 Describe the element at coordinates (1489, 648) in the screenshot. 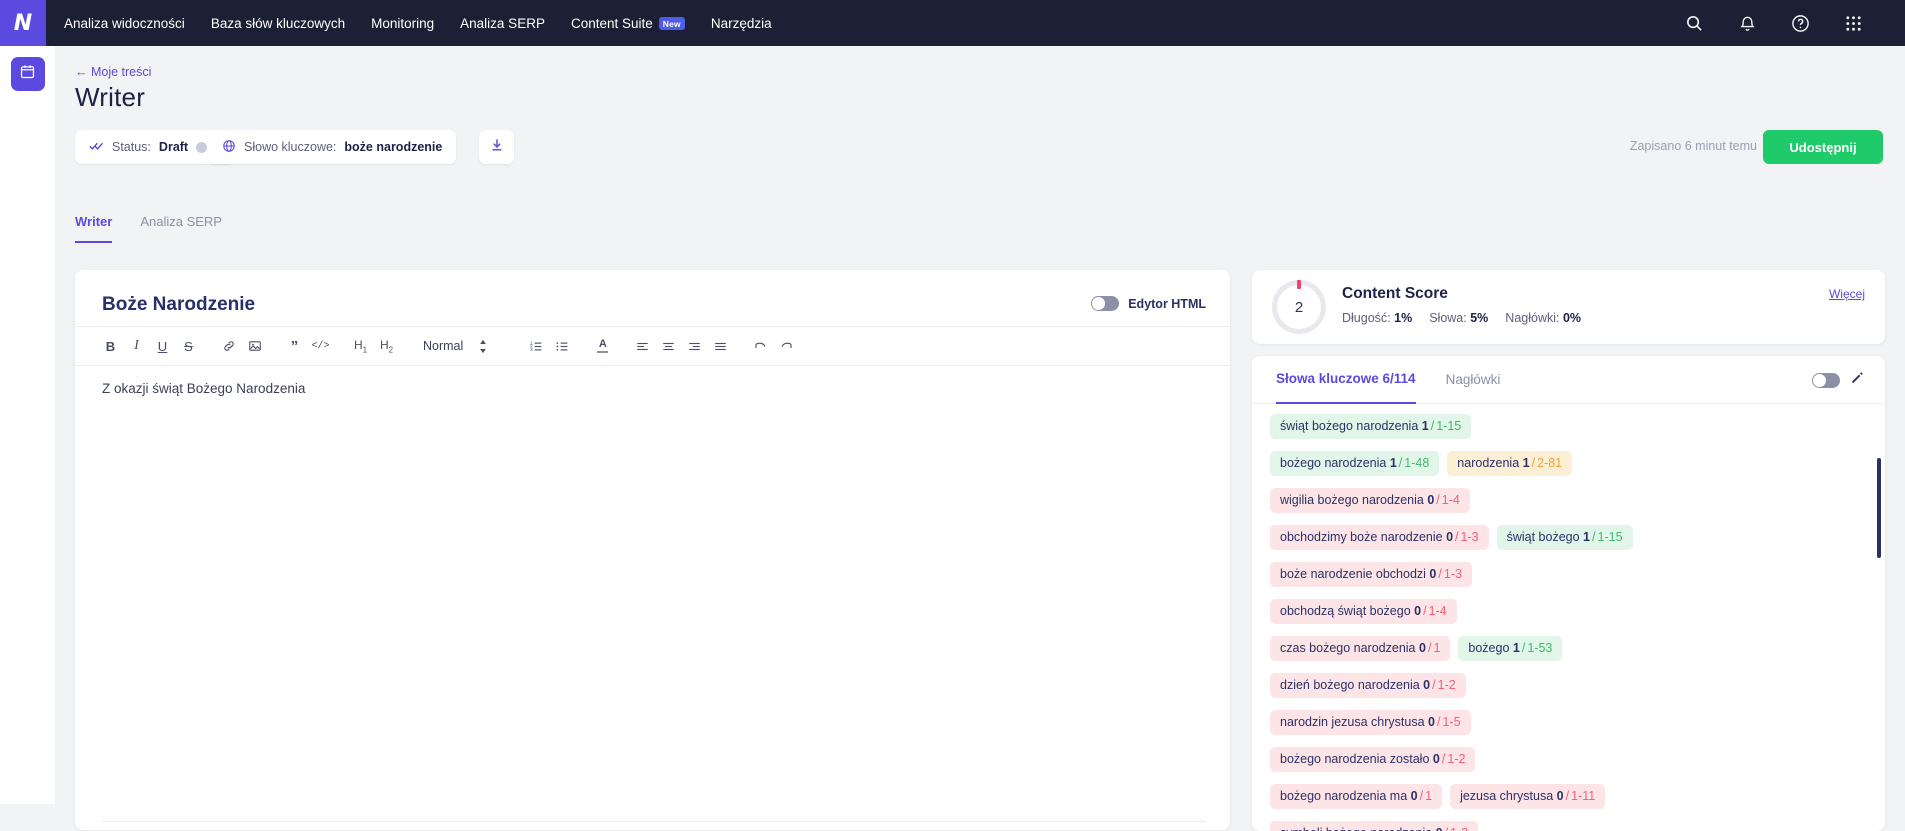

I see `keyword-chip-text: bożego` at that location.